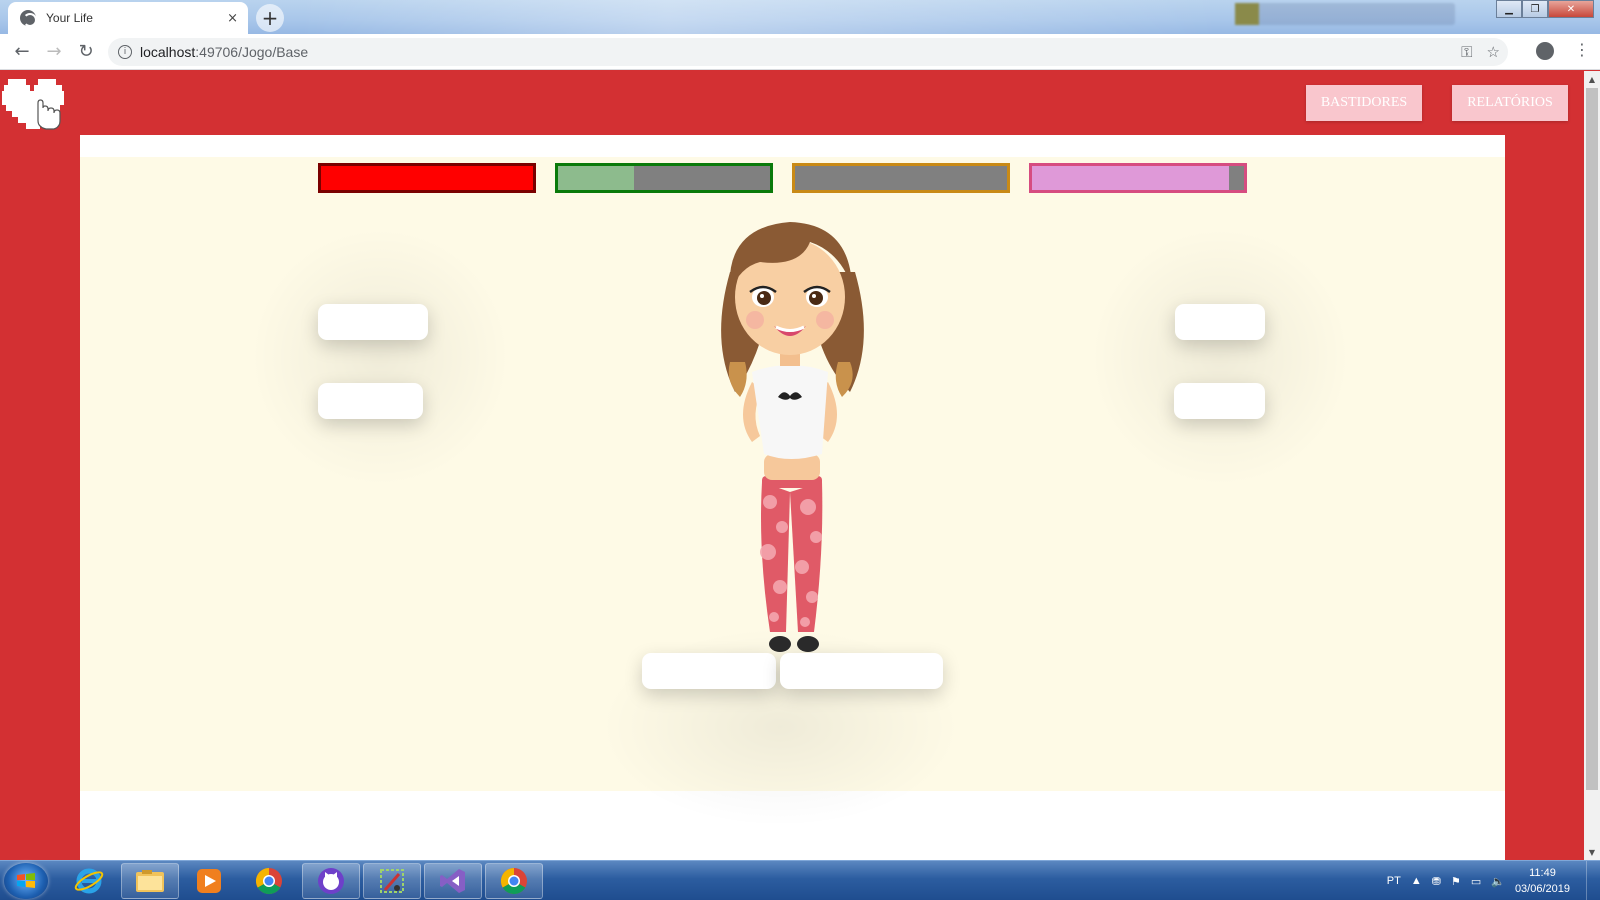  What do you see at coordinates (1247, 14) in the screenshot?
I see `blurred-app-icon` at bounding box center [1247, 14].